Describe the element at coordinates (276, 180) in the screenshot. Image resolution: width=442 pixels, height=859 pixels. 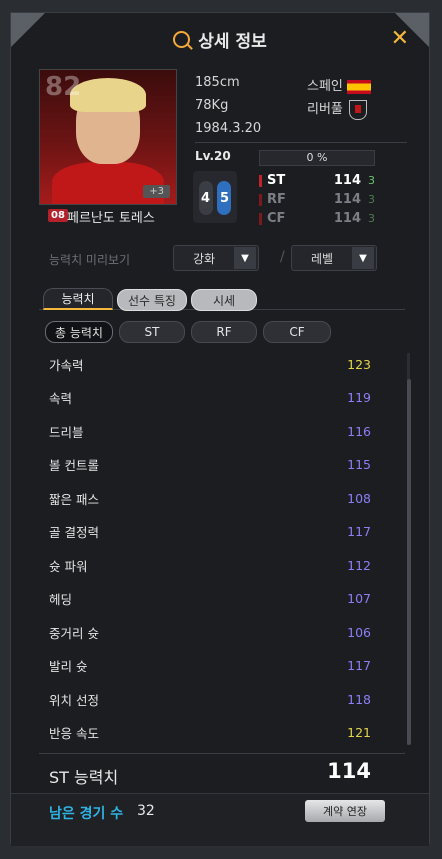
I see `position-name: ST` at that location.